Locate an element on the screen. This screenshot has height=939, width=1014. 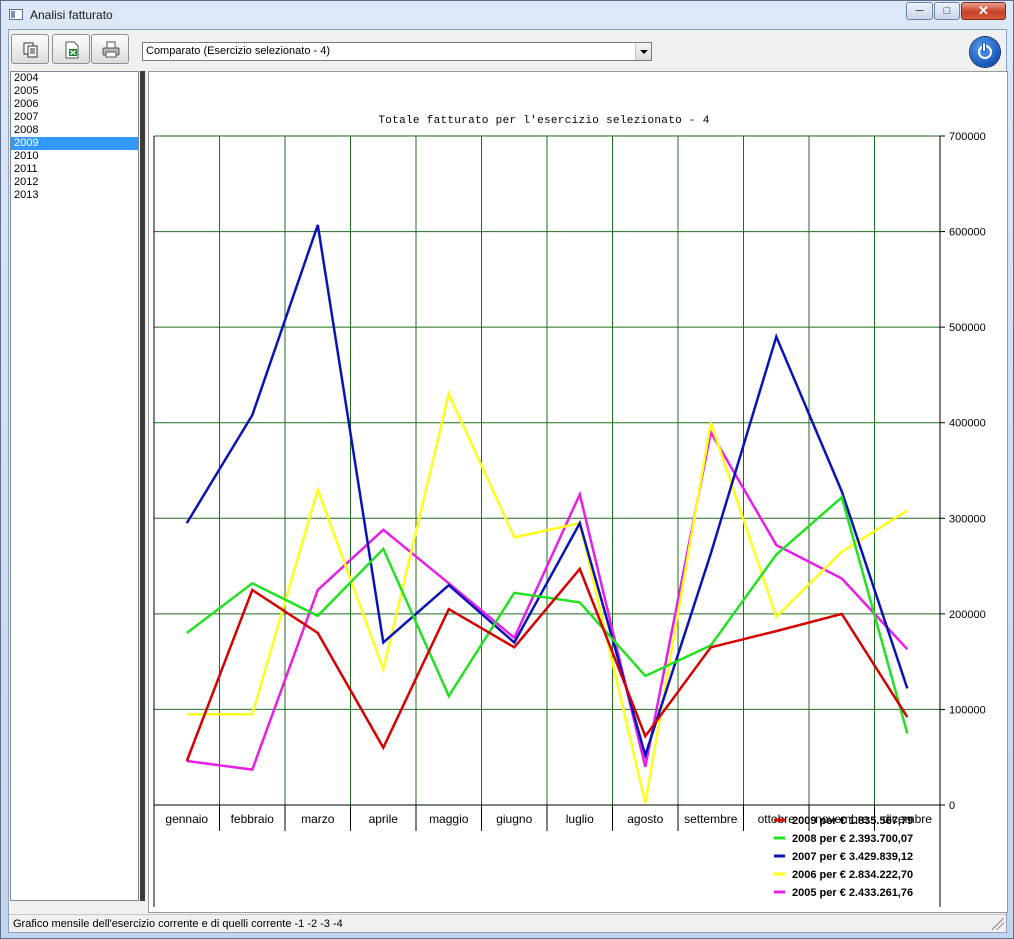
copy-icon is located at coordinates (30, 50).